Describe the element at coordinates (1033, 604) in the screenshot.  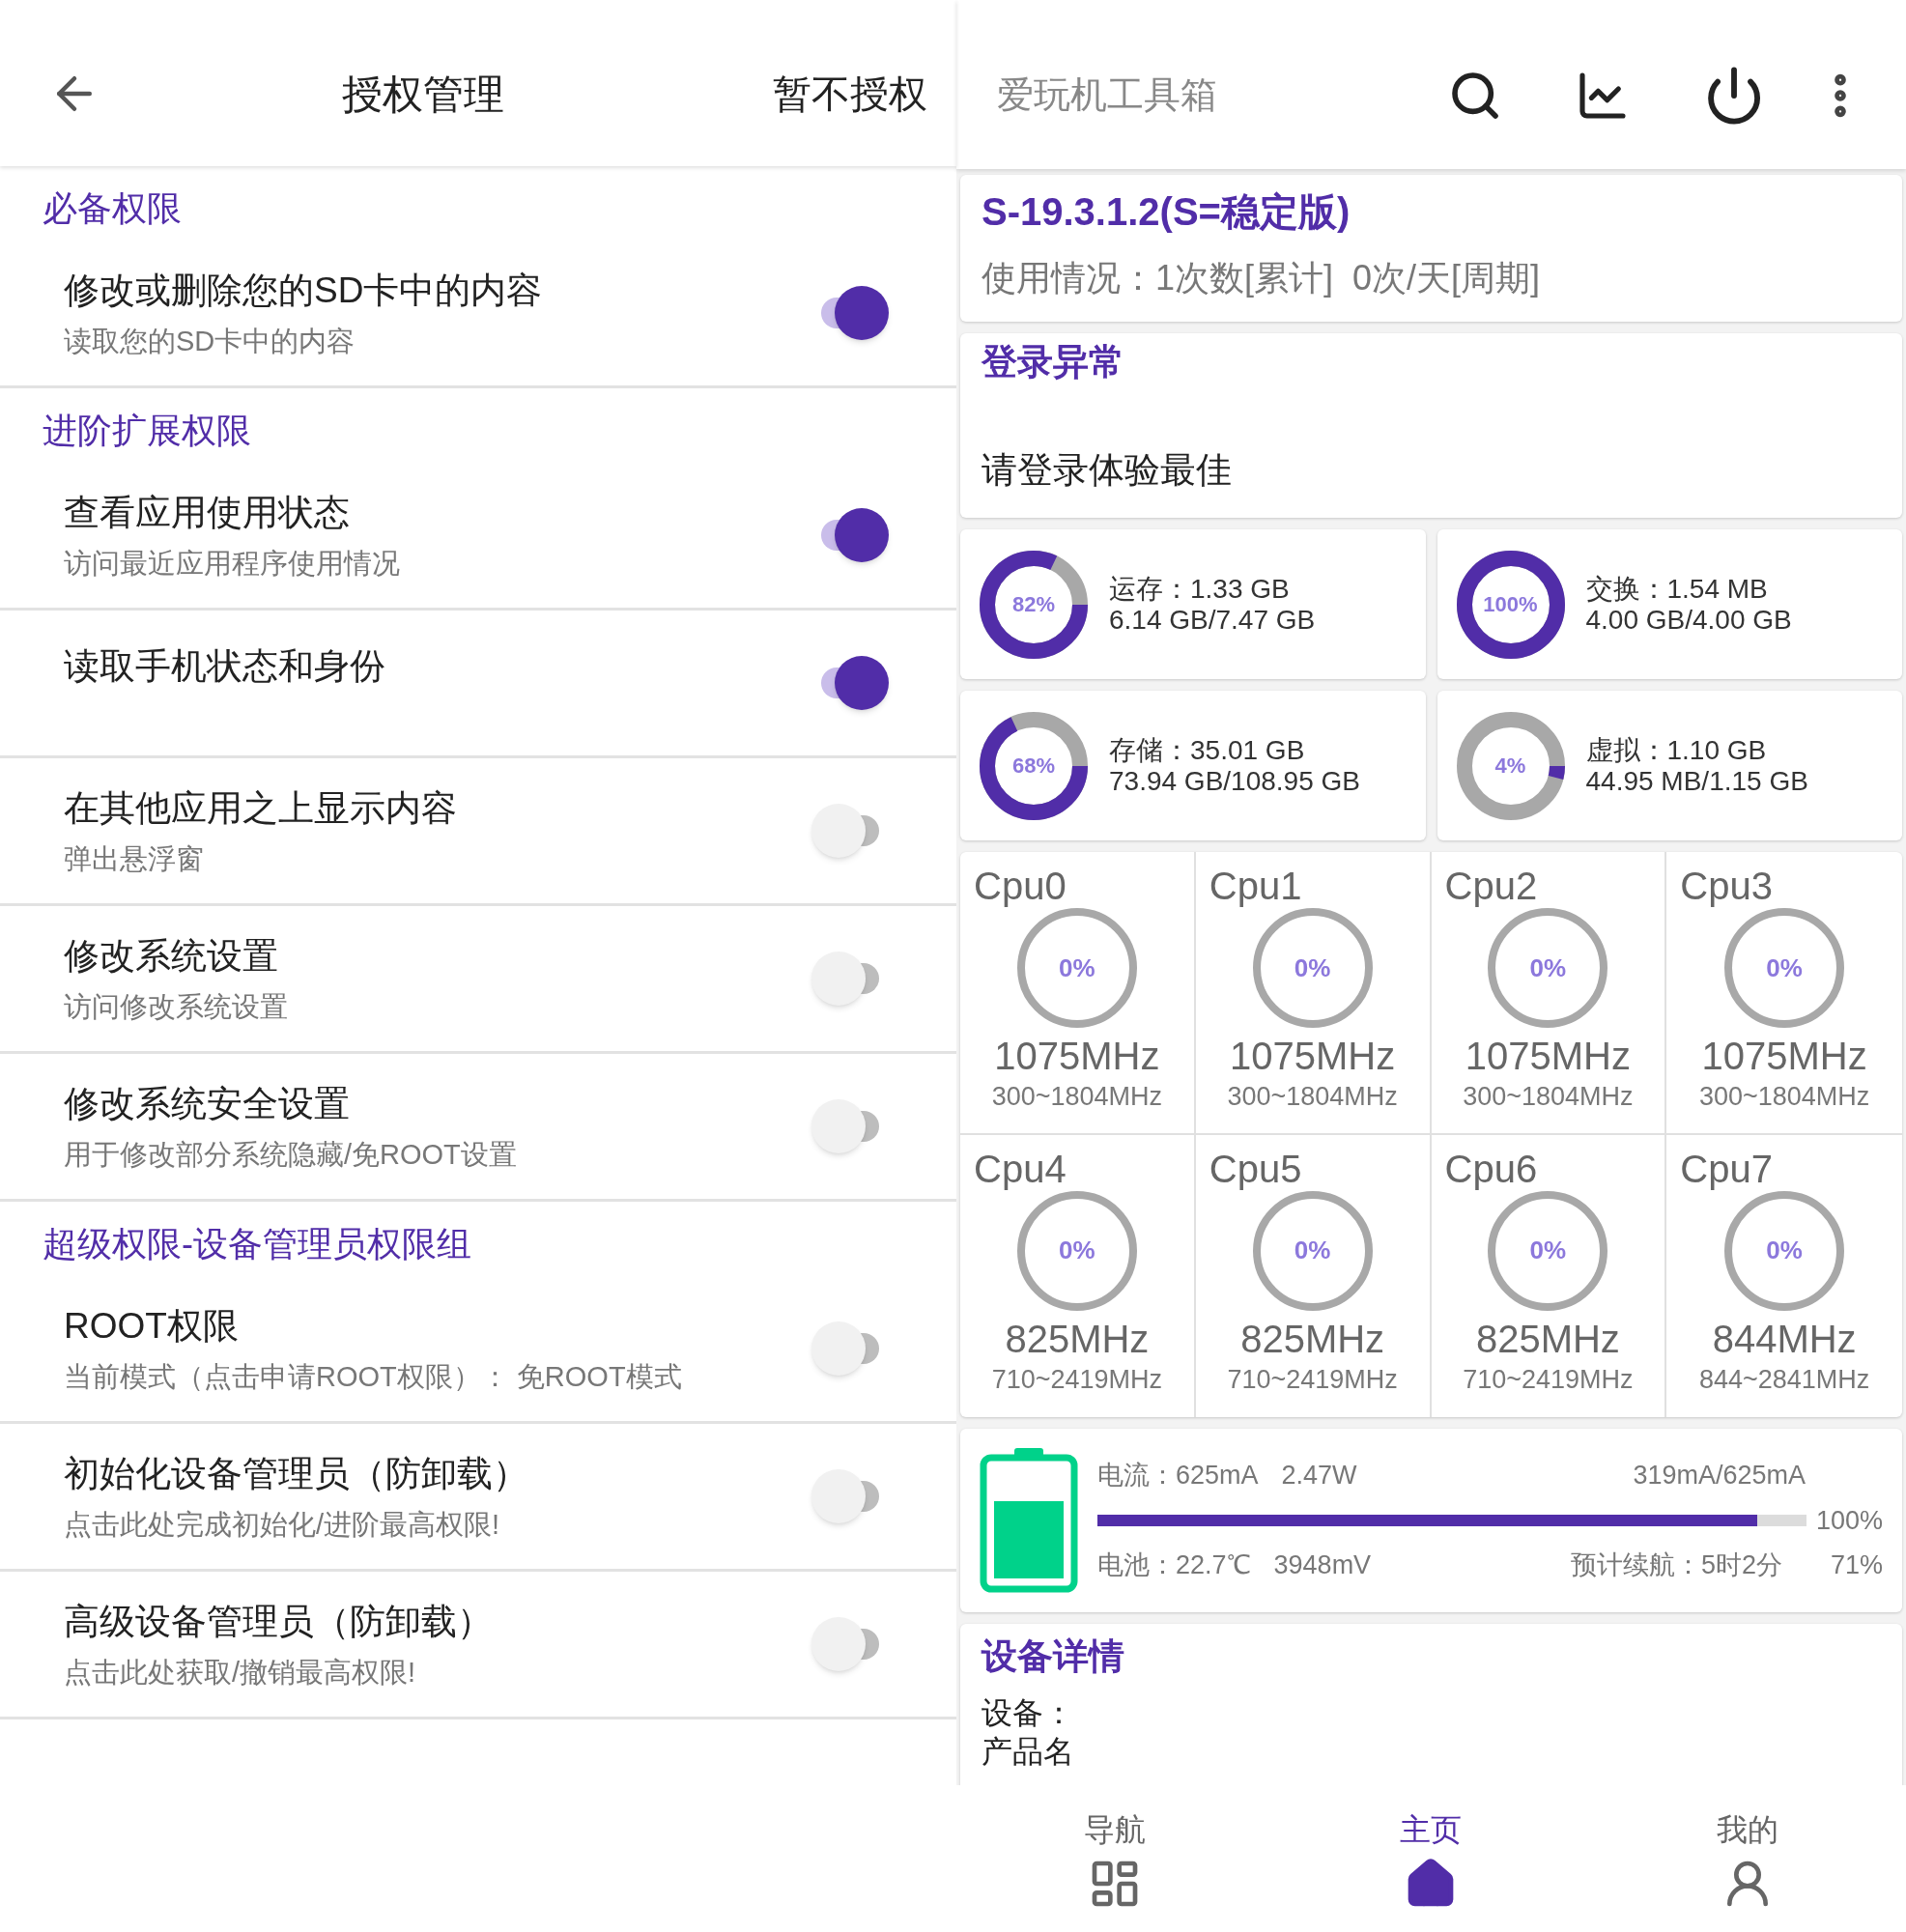
I see `percent-label: 82%` at that location.